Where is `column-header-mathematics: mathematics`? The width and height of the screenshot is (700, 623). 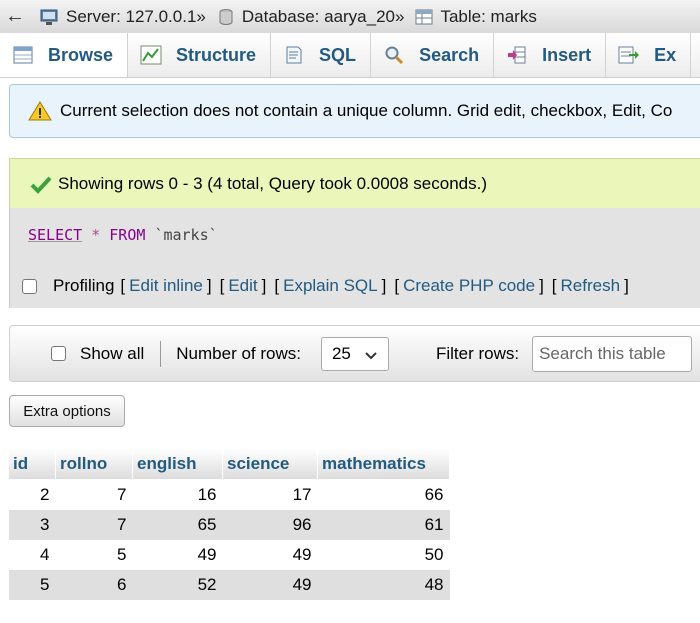
column-header-mathematics: mathematics is located at coordinates (383, 464).